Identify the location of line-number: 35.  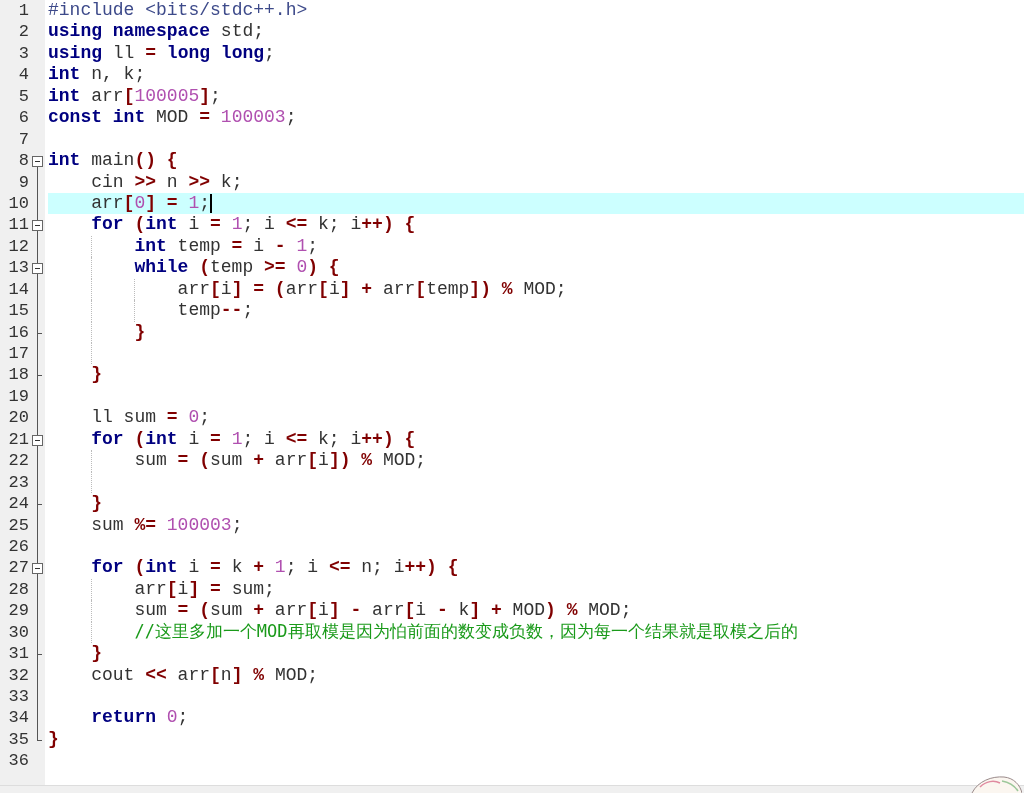
(18, 739).